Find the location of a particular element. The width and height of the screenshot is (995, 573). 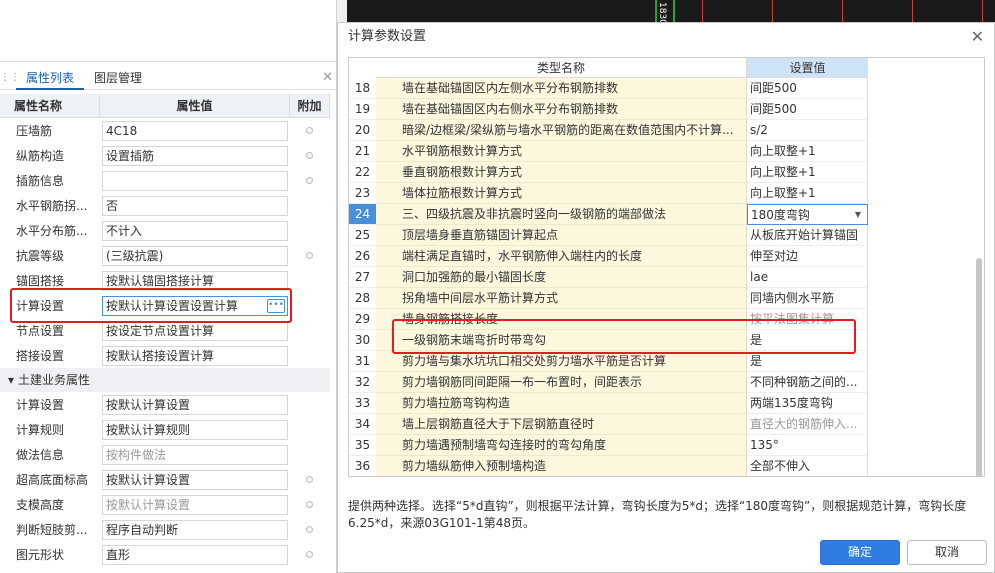

panel-top-area is located at coordinates (168, 31).